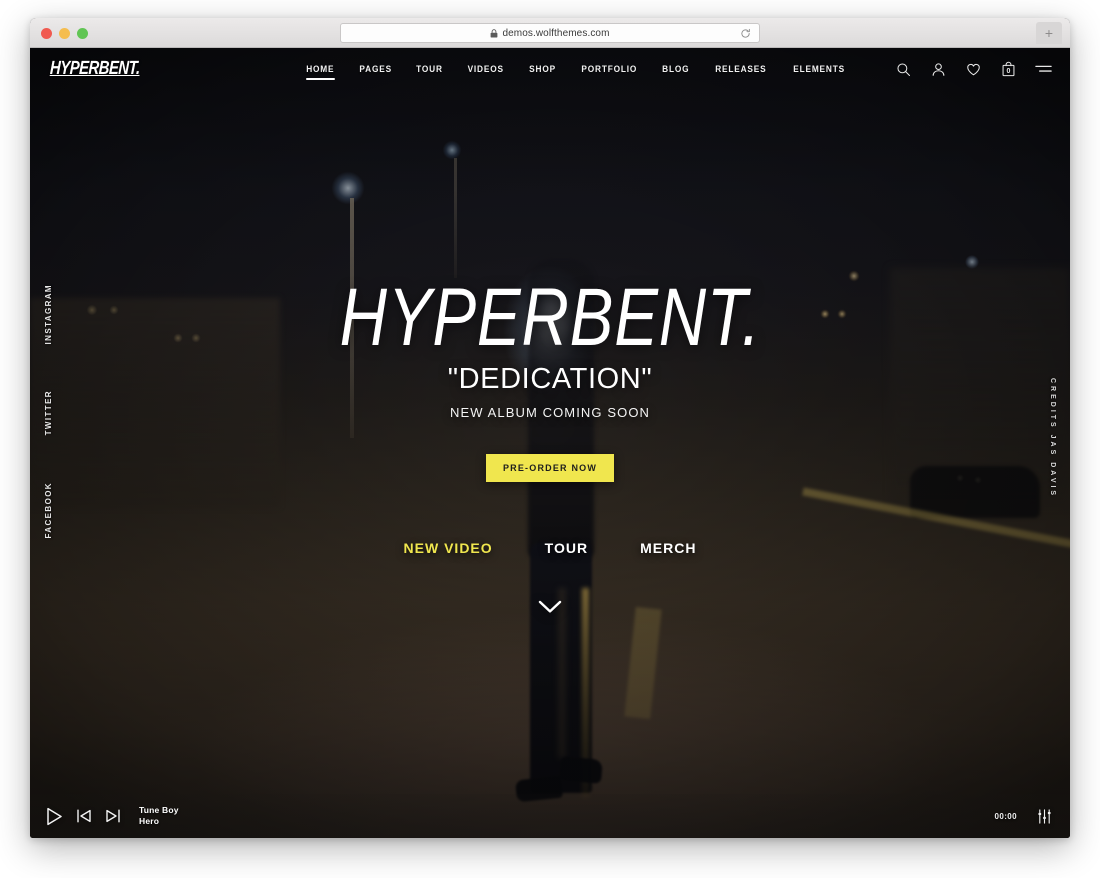 This screenshot has height=878, width=1100. I want to click on maximize-window-button, so click(82, 33).